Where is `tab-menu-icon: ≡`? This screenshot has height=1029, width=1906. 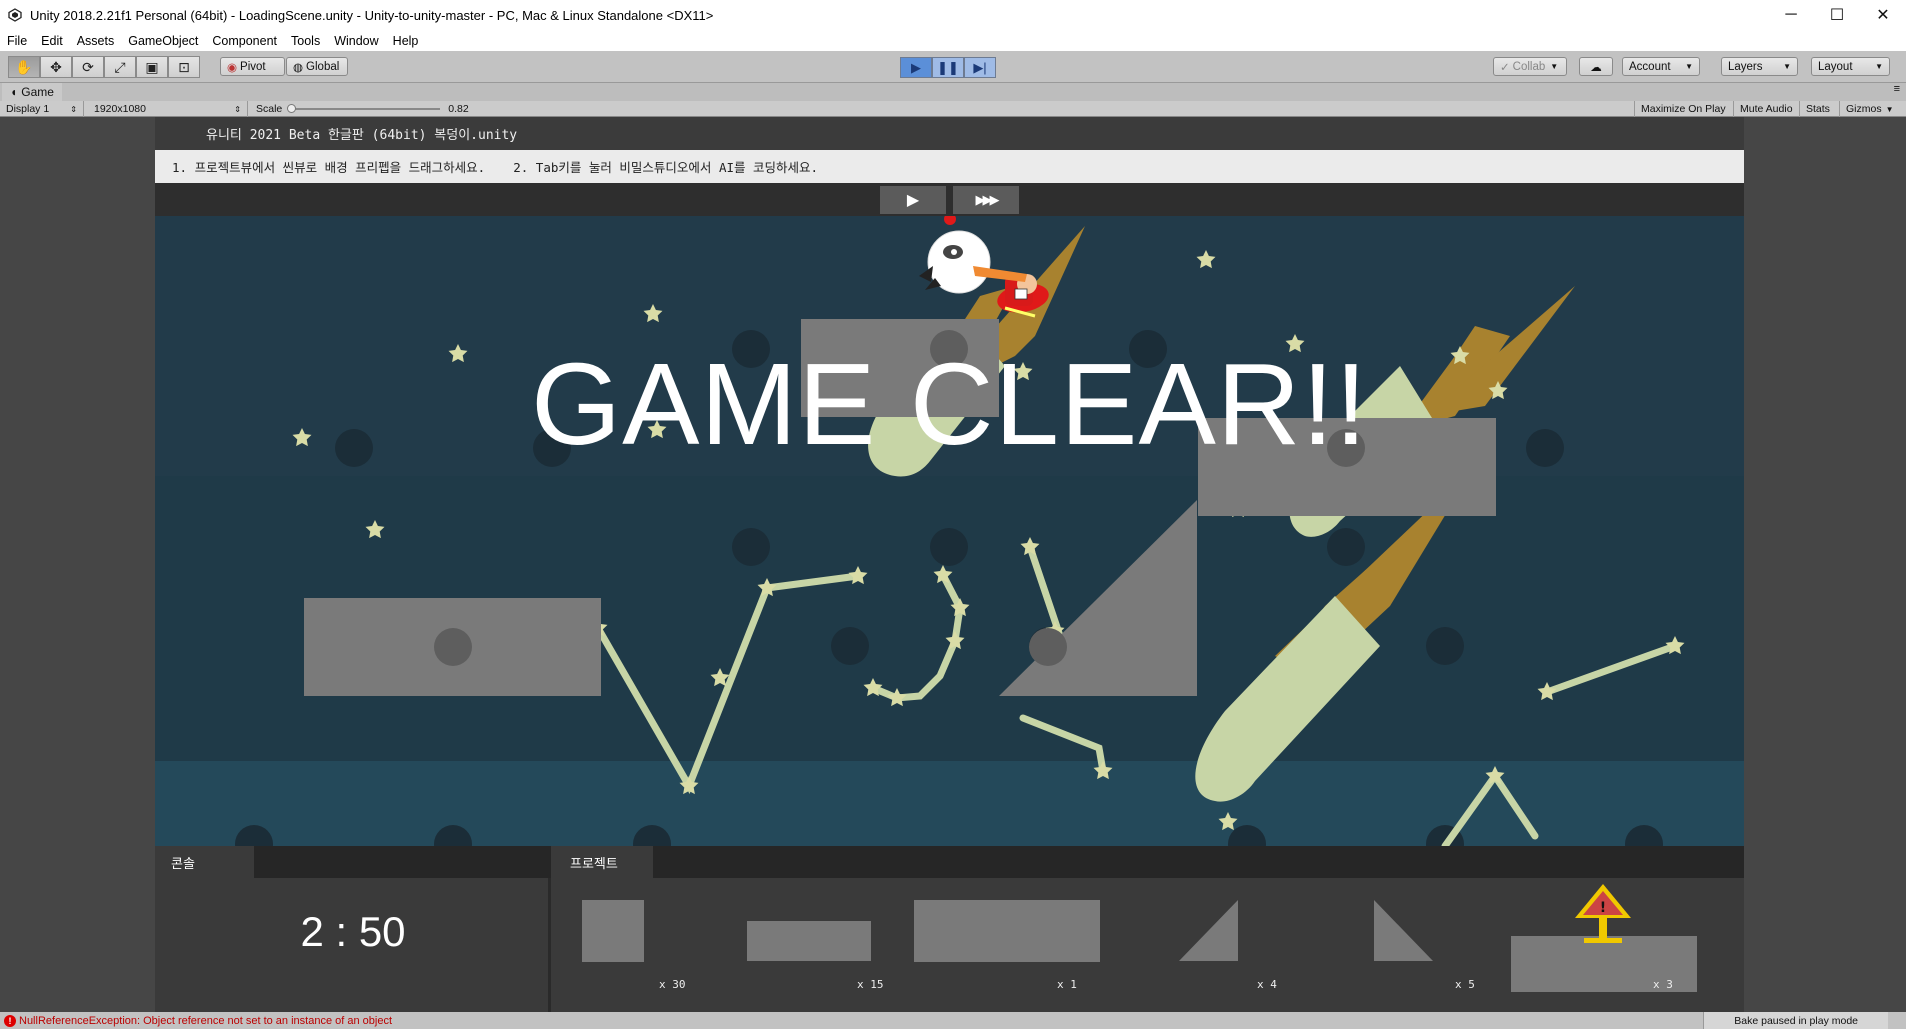
tab-menu-icon: ≡ is located at coordinates (1897, 89).